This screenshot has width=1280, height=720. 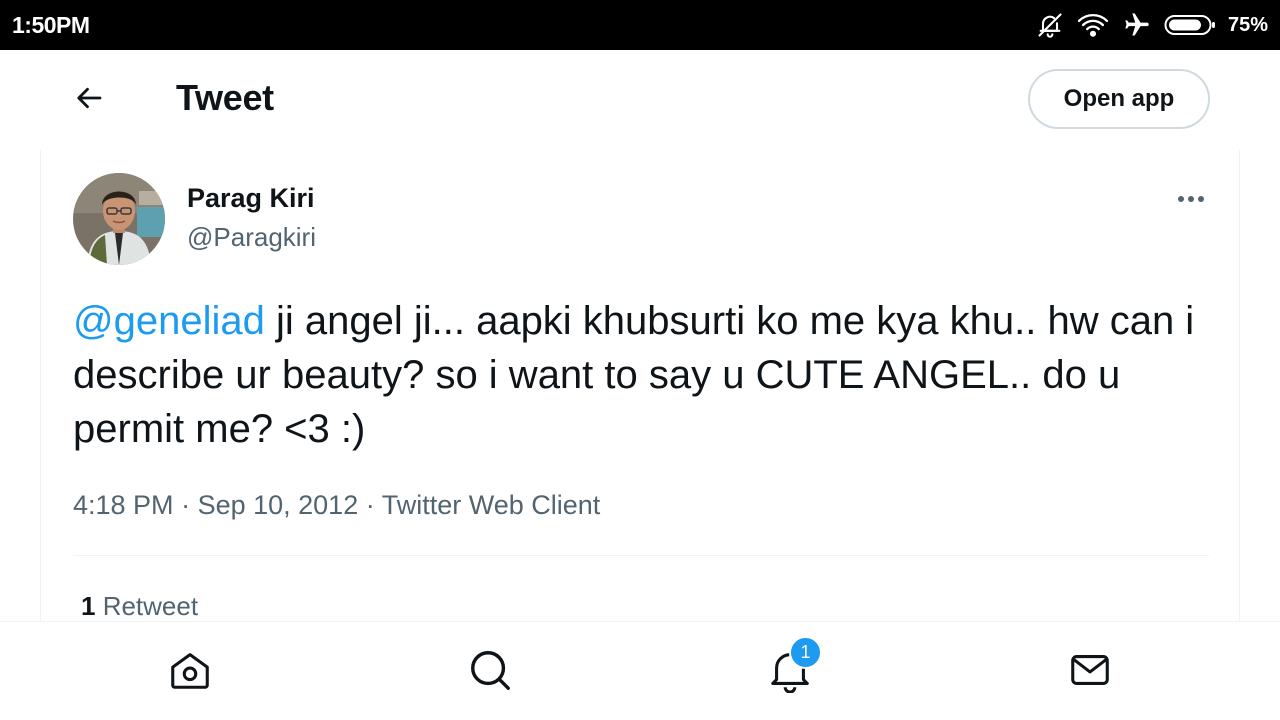 I want to click on tweet-date: Sep 10, 2012, so click(x=278, y=505).